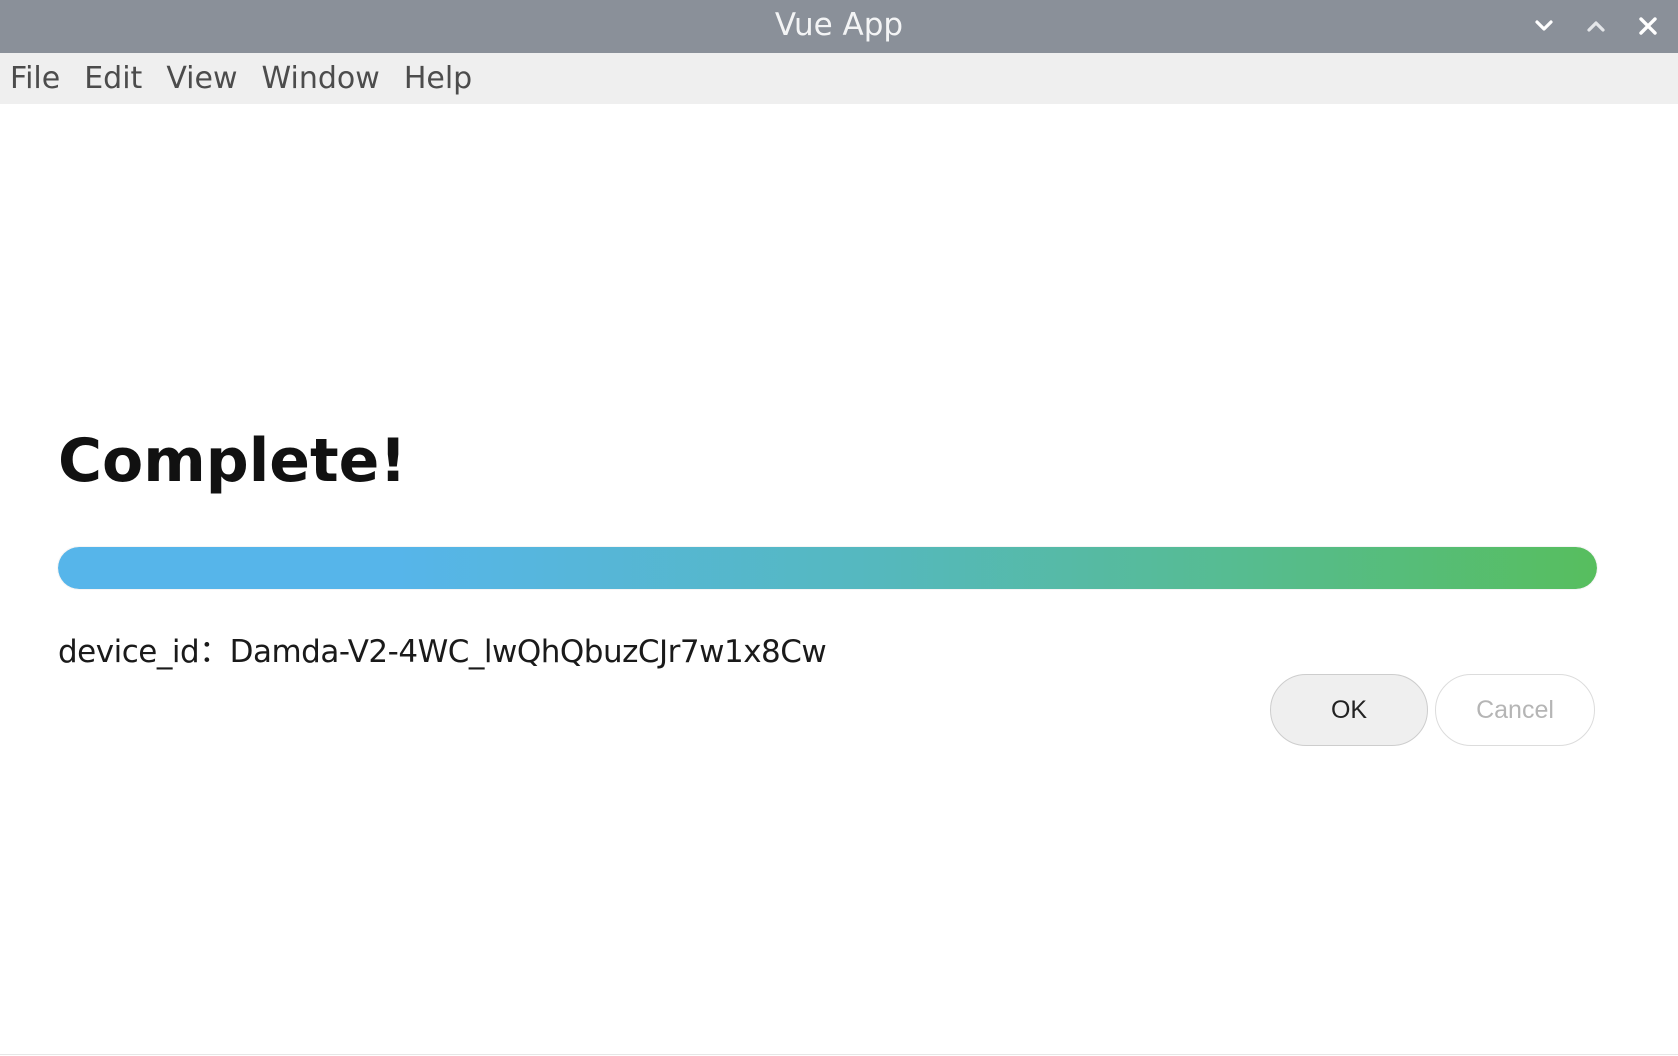  I want to click on progress-bar-fill, so click(827, 568).